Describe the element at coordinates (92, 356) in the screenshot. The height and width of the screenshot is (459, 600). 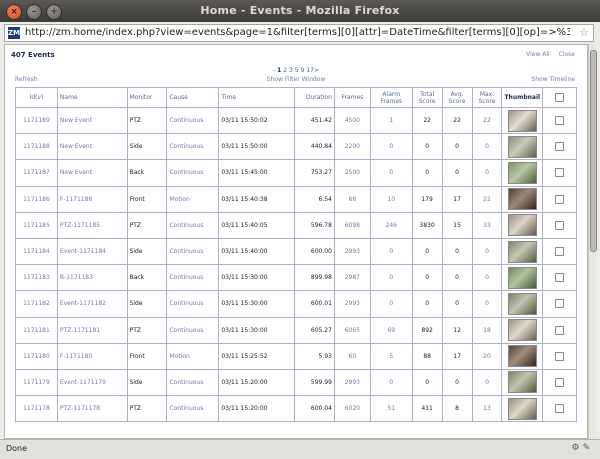
I see `event-name-link: F-1171180` at that location.